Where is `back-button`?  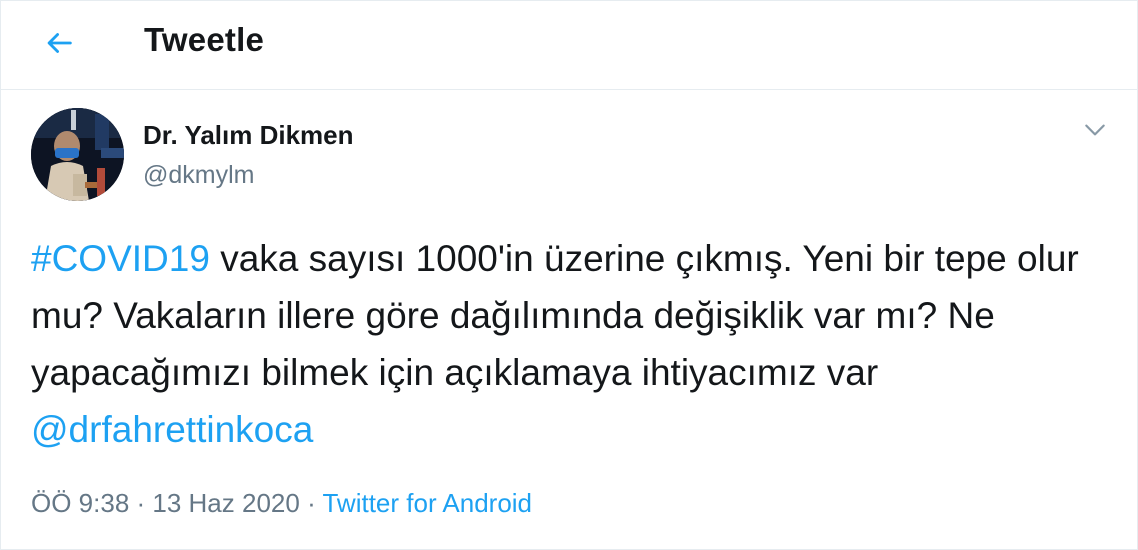
back-button is located at coordinates (59, 45).